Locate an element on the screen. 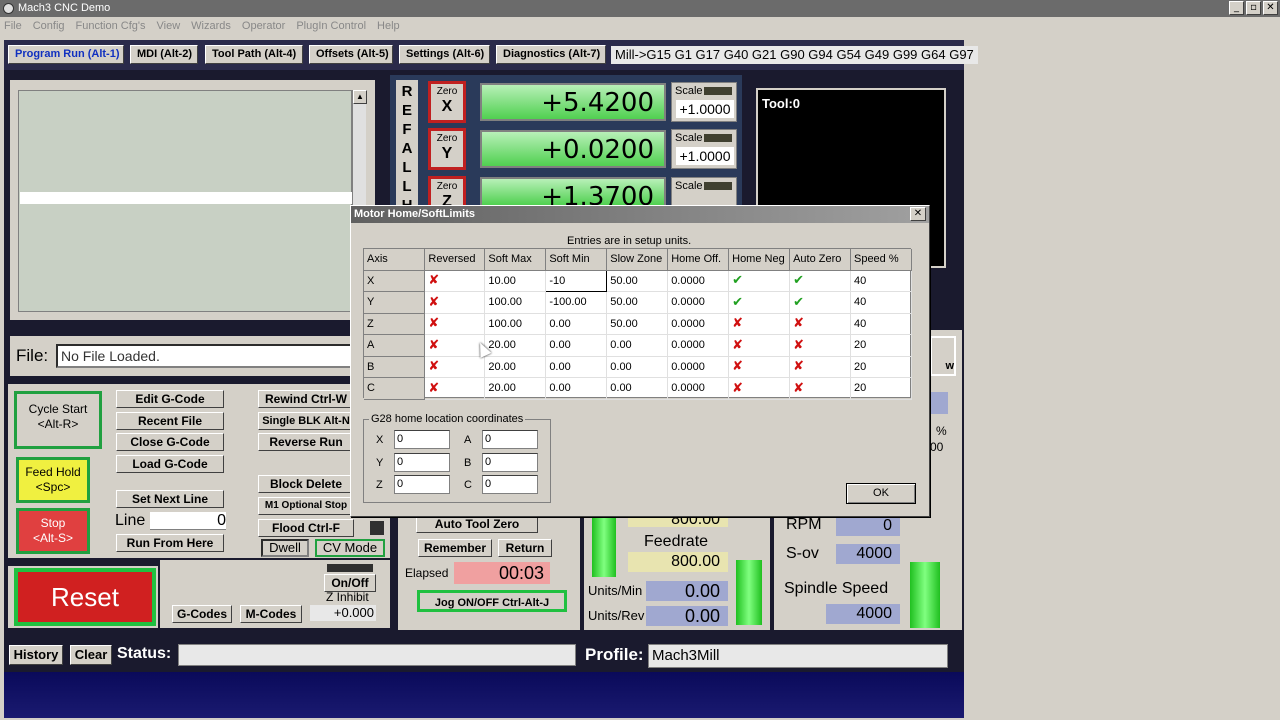  g28-x-input: 0 is located at coordinates (422, 439).